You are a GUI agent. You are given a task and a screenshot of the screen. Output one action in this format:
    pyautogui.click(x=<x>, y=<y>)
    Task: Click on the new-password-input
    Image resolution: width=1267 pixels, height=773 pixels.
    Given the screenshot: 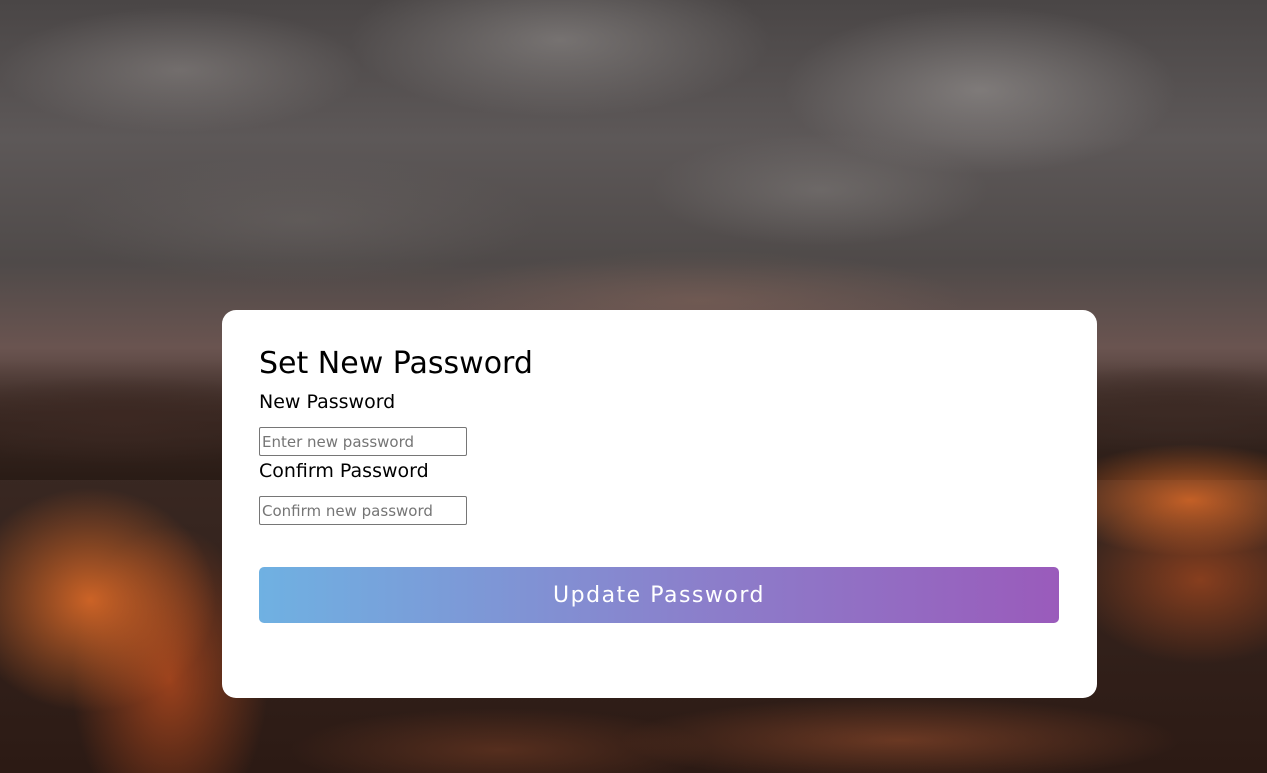 What is the action you would take?
    pyautogui.click(x=363, y=441)
    